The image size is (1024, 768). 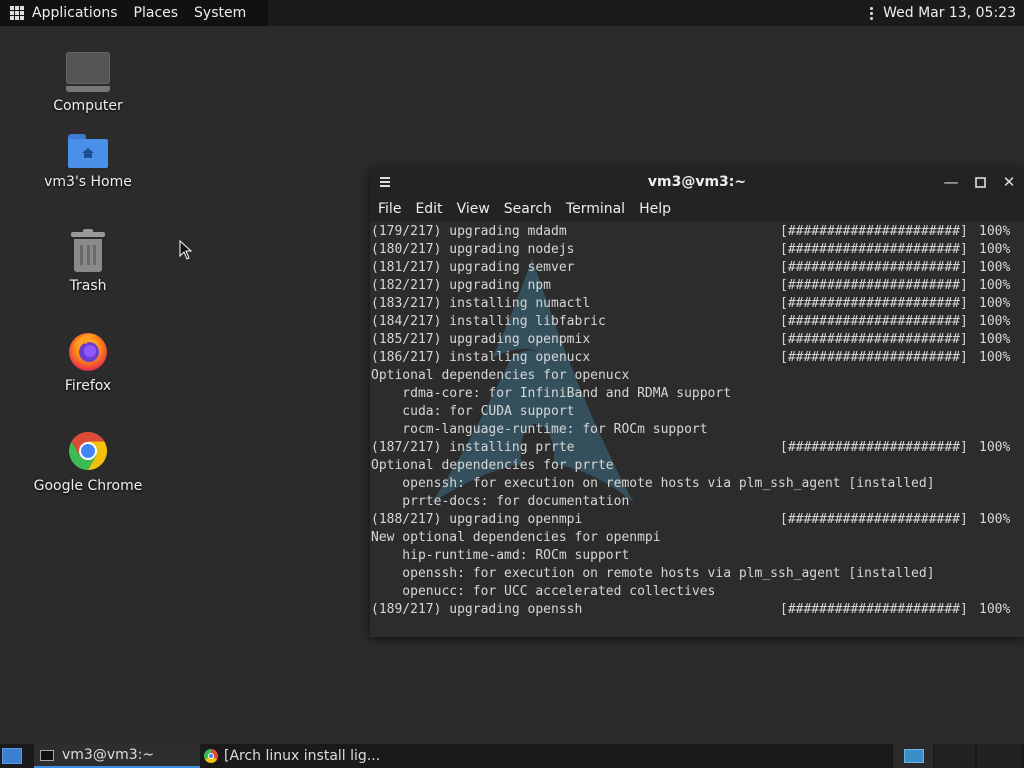 I want to click on menu-file: File, so click(x=389, y=209).